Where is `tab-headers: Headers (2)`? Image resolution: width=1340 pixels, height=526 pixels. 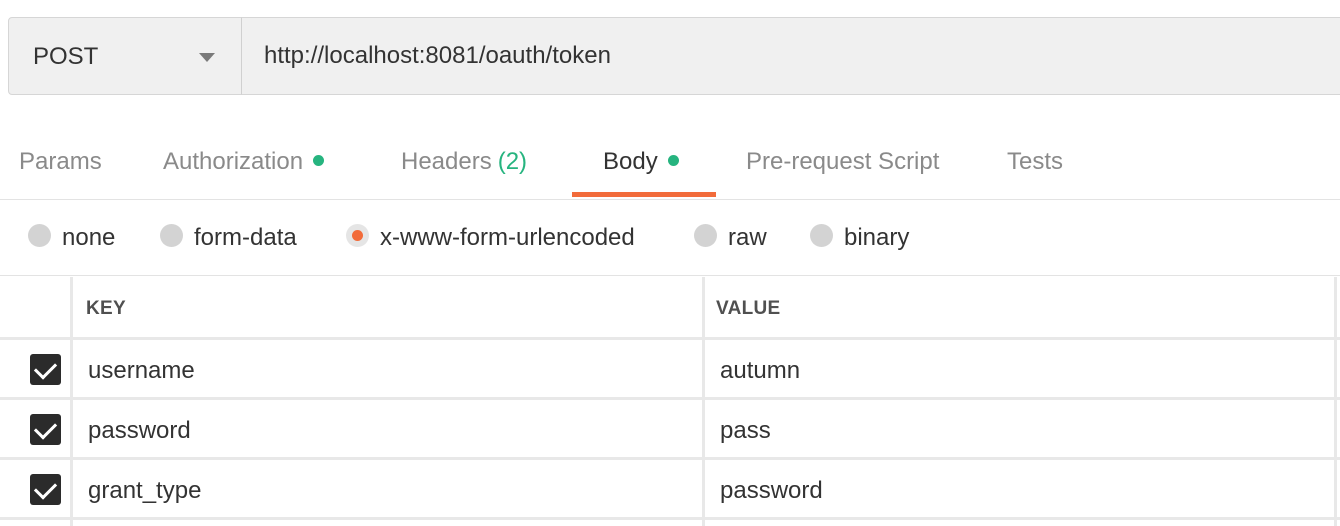
tab-headers: Headers (2) is located at coordinates (464, 162).